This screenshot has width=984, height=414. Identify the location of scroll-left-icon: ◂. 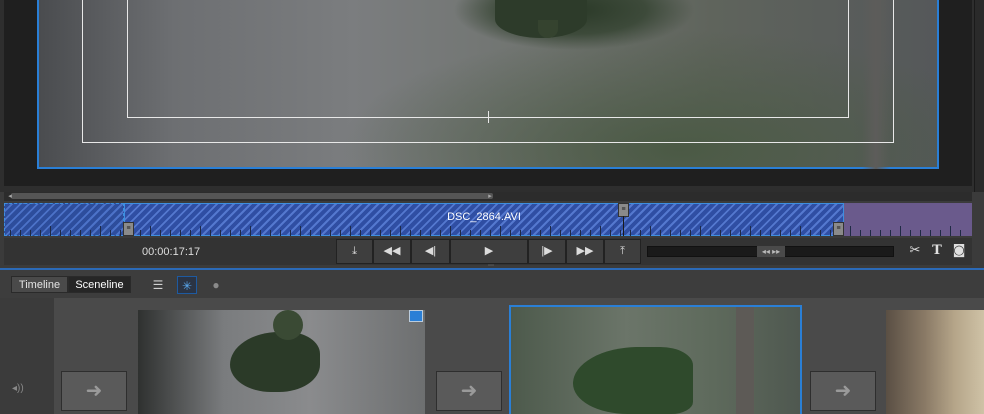
(10, 196).